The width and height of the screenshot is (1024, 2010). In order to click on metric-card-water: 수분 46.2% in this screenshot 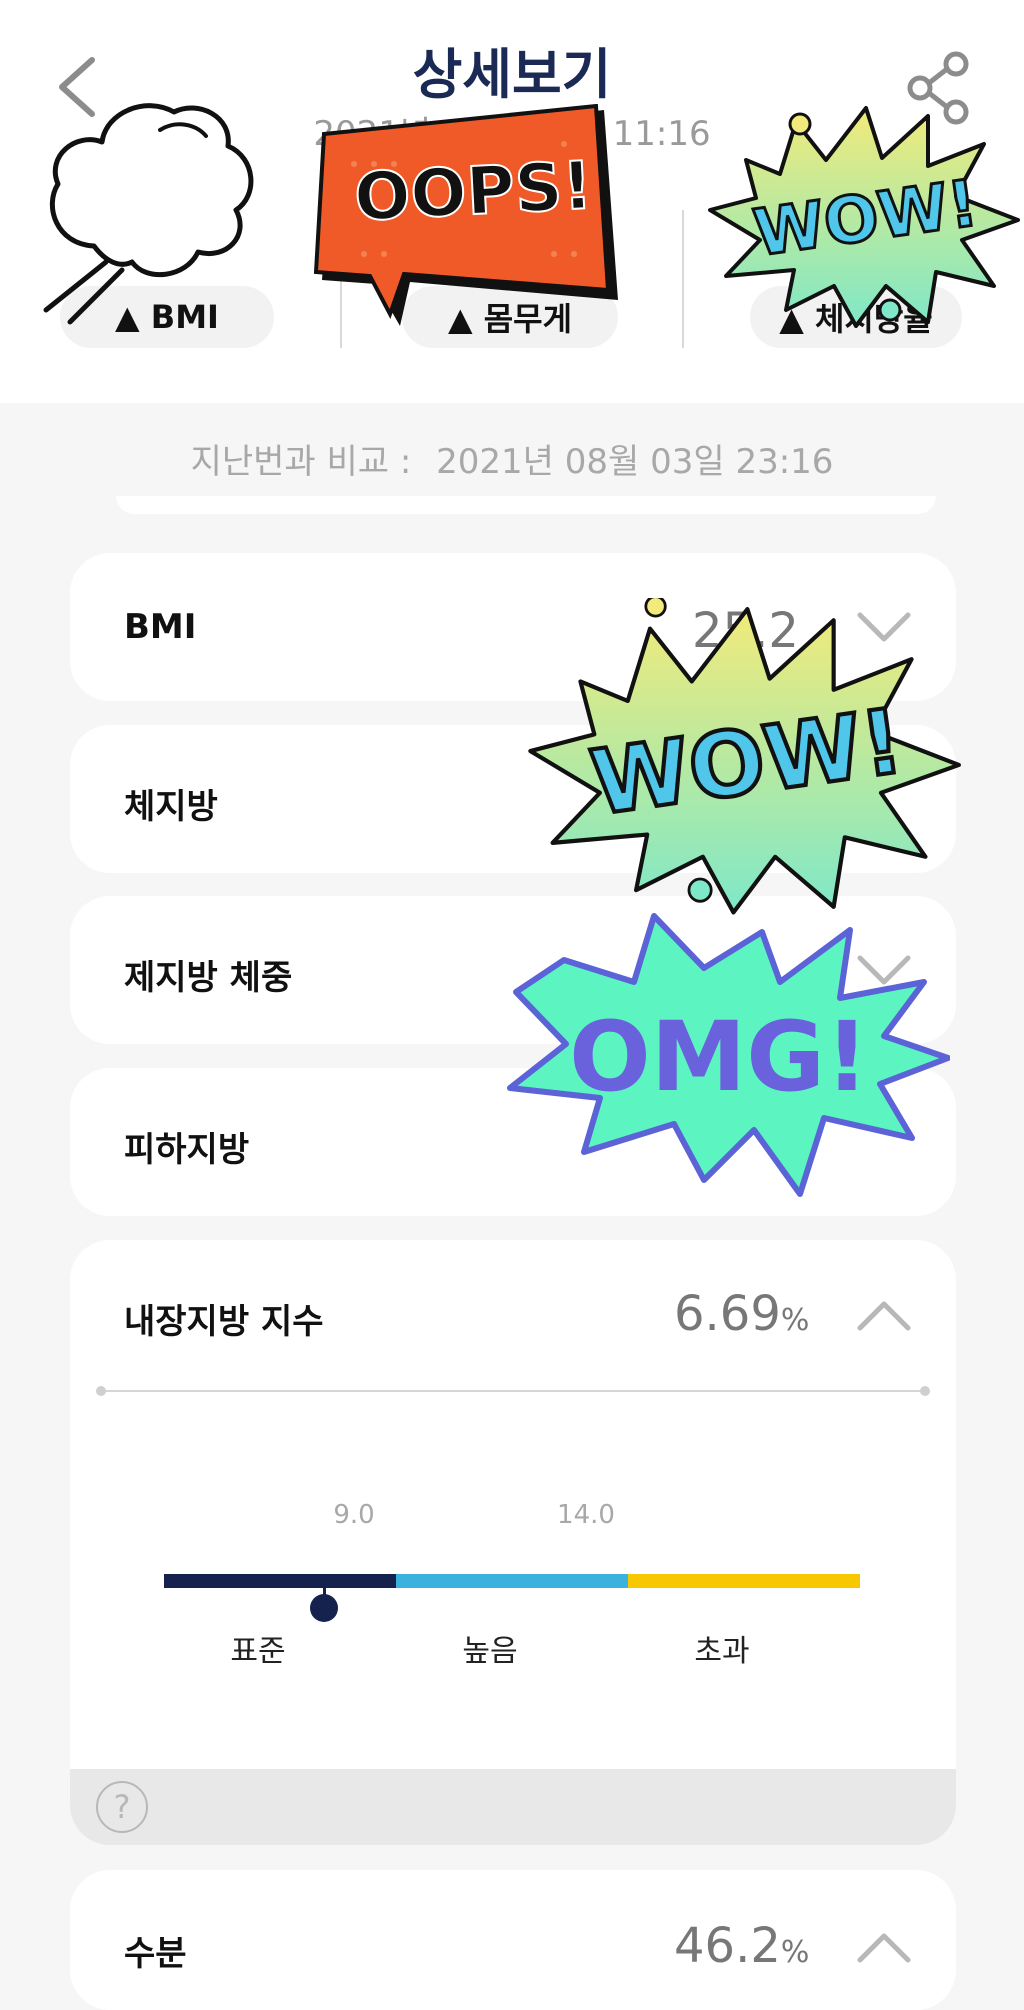, I will do `click(513, 1940)`.